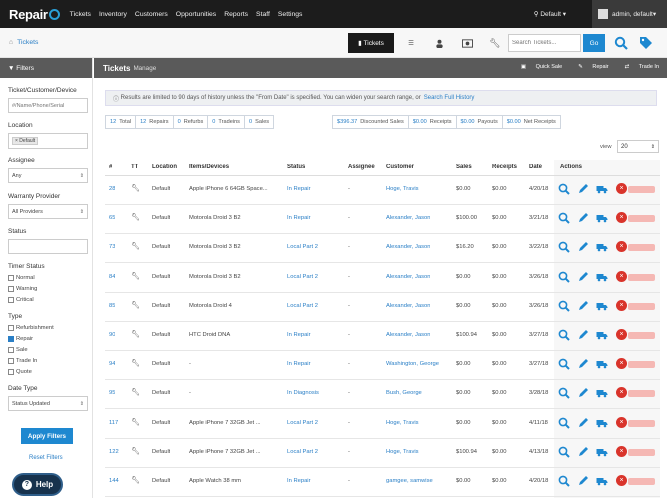 Image resolution: width=667 pixels, height=498 pixels. I want to click on col-location: Location, so click(164, 167).